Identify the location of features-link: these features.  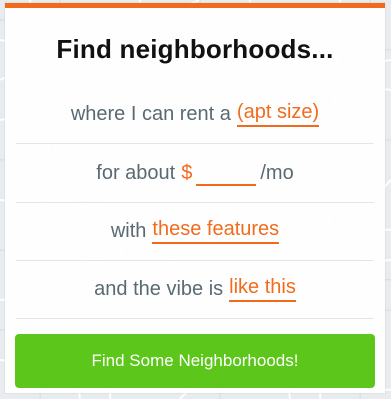
(216, 231).